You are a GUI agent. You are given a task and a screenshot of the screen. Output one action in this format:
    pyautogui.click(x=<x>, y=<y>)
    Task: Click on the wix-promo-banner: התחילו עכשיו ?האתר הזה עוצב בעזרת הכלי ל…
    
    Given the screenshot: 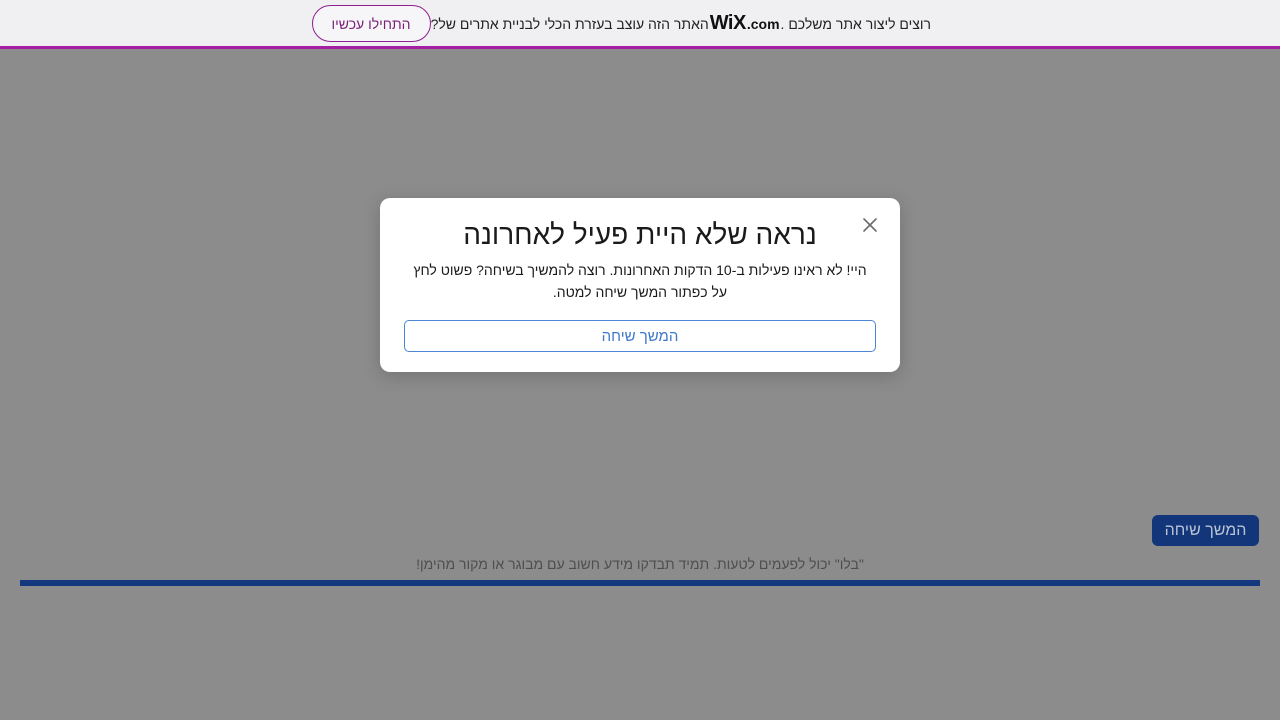 What is the action you would take?
    pyautogui.click(x=640, y=24)
    